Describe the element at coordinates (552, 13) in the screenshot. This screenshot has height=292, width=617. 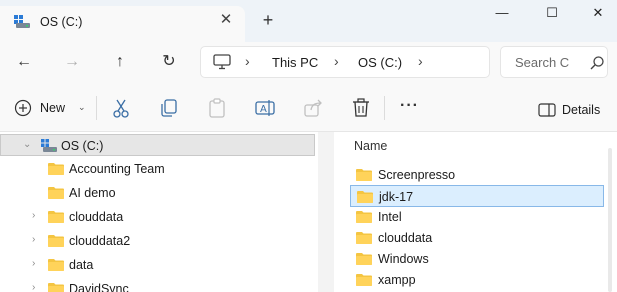
I see `maximize-button: ☐` at that location.